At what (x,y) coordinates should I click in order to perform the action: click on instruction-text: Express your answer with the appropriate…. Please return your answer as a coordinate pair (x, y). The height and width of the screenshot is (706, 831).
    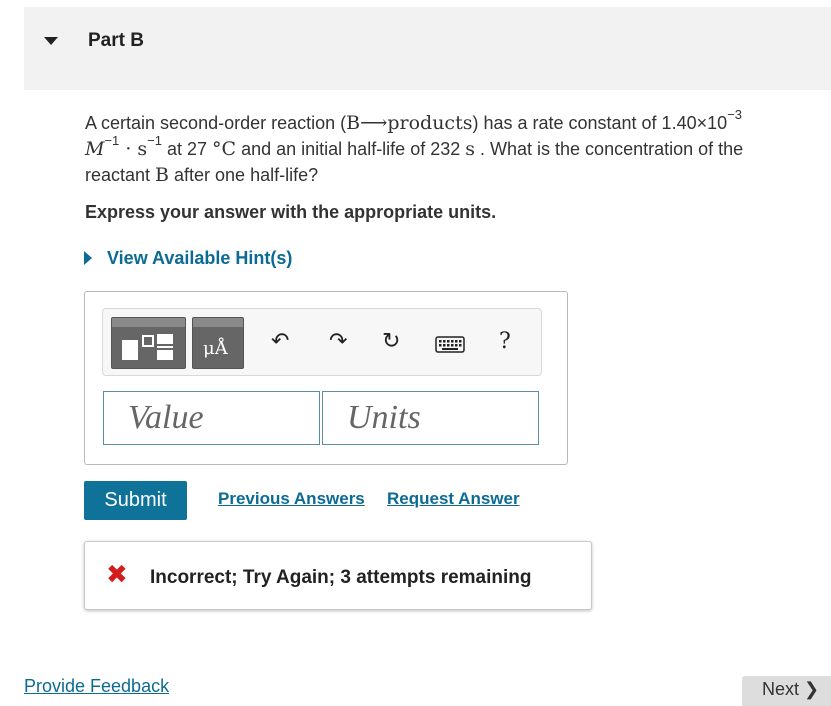
    Looking at the image, I should click on (291, 212).